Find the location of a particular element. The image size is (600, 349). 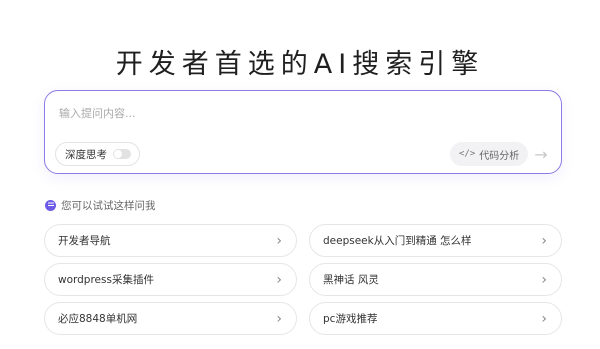

arrow-right-icon: → is located at coordinates (541, 154).